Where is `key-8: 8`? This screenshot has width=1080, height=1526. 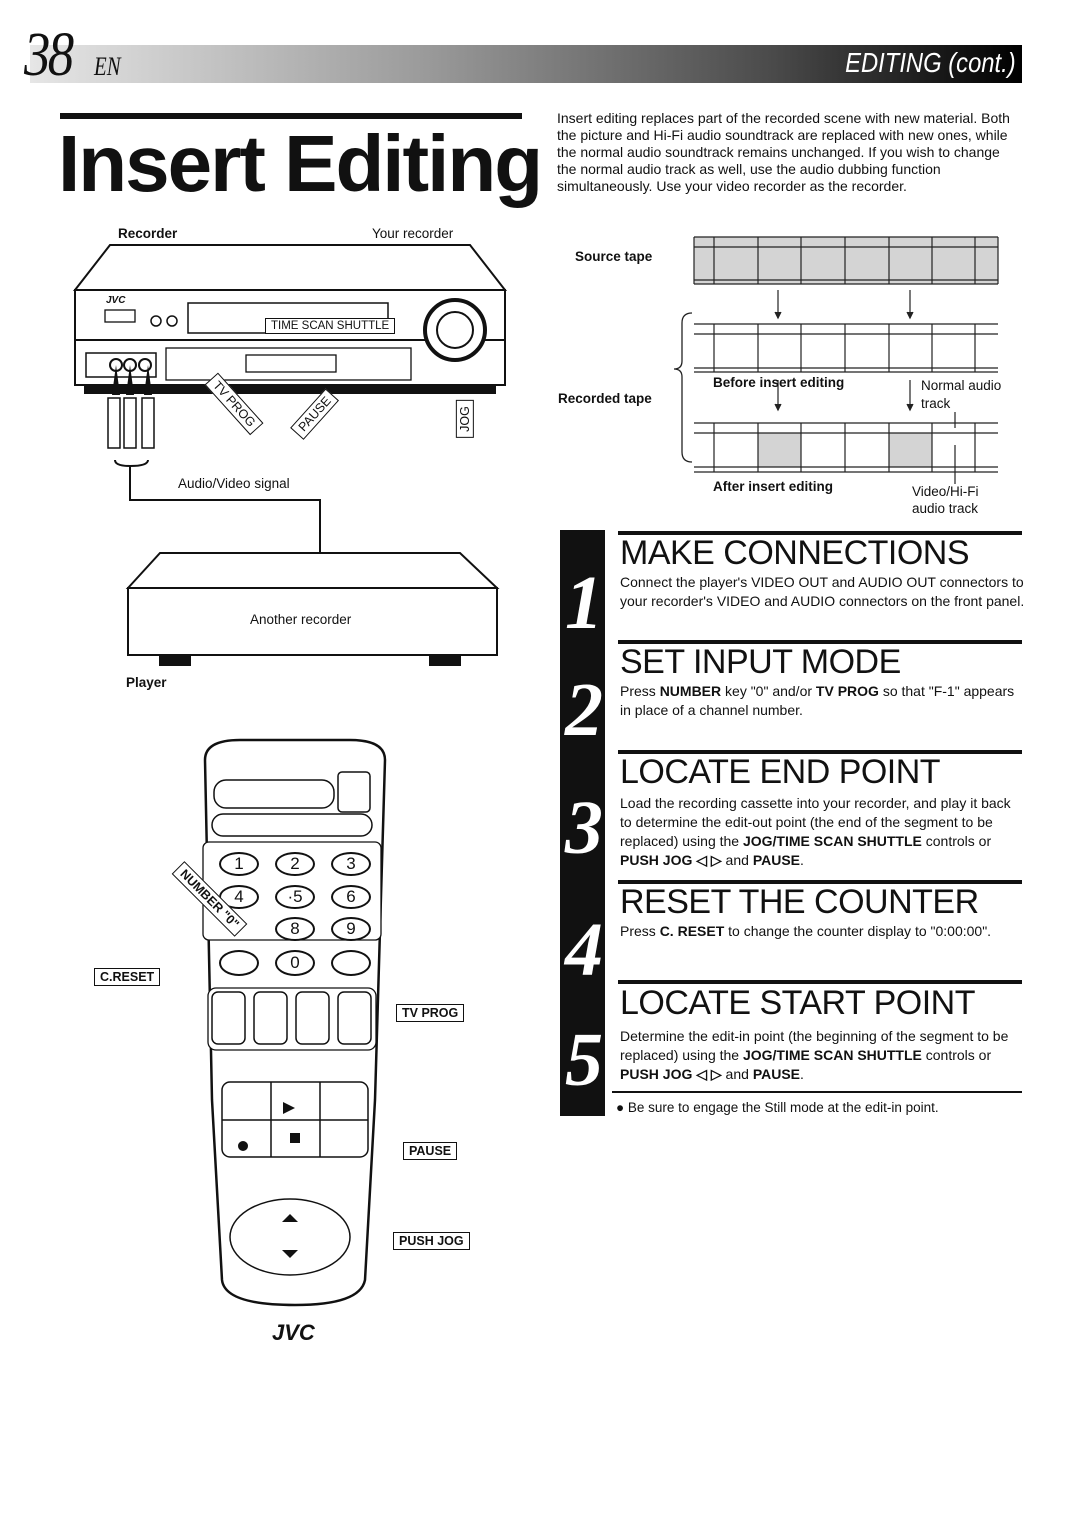
key-8: 8 is located at coordinates (295, 929).